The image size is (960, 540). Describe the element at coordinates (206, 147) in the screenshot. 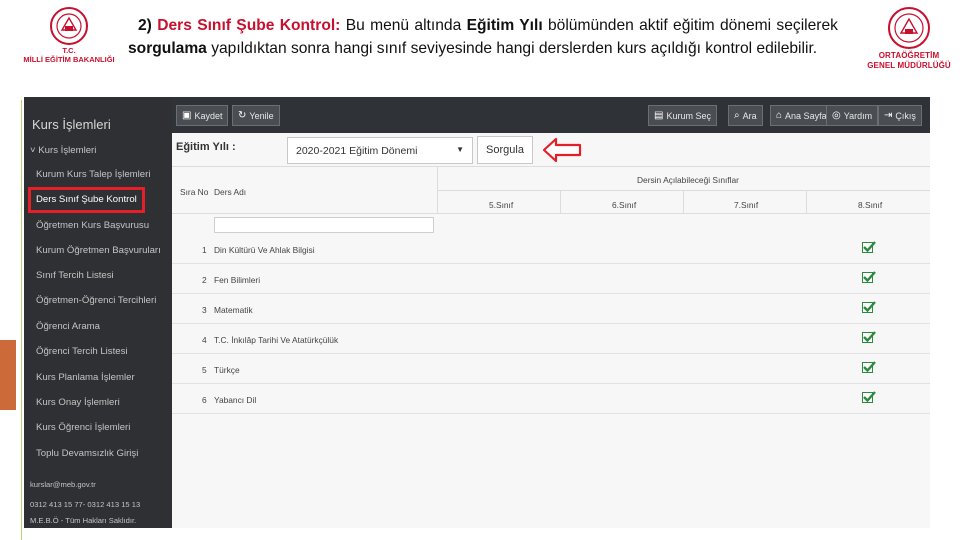

I see `education-year-label: Eğitim Yılı :` at that location.